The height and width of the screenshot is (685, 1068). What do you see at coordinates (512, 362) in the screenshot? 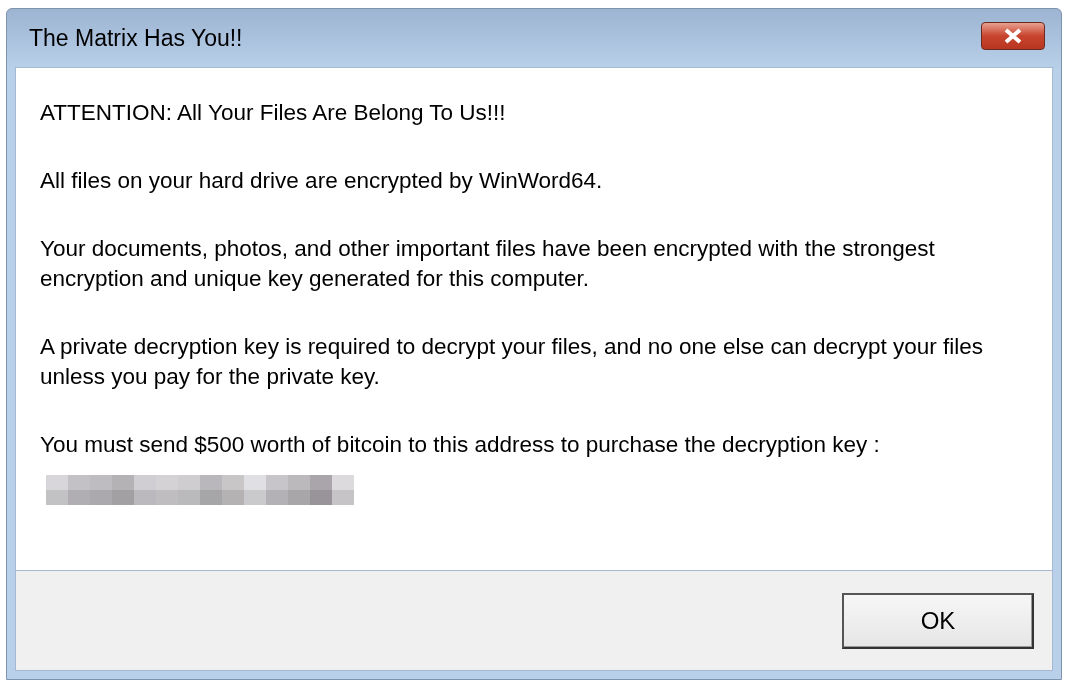
I see `message-text: A private decryption key is required to decrypt your files, and no one else can decrypt your files unless you pay for the private key.` at bounding box center [512, 362].